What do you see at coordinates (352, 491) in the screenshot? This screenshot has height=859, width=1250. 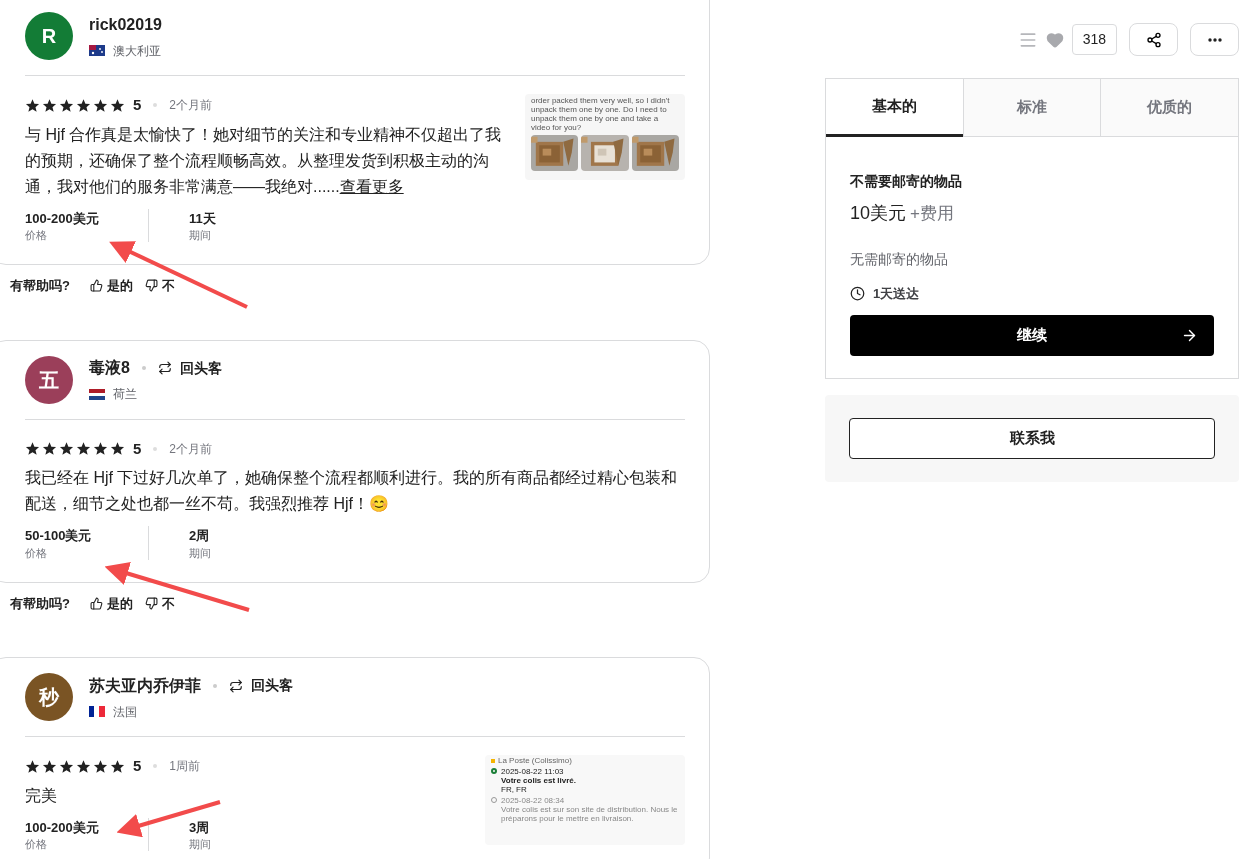 I see `review-text: 我已经在 Hjf 下过好几次单了，她确保整个流程都顺利进行。我的所有商品都经过精心包装和配送，细节之处也都一丝不苟。我强烈推荐 Hjf！😊` at bounding box center [352, 491].